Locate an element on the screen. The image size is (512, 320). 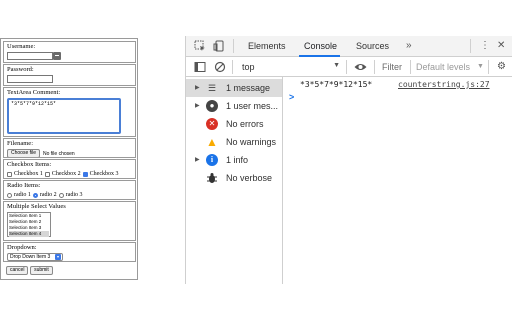
no-file-text: No file chosen is located at coordinates (59, 153).